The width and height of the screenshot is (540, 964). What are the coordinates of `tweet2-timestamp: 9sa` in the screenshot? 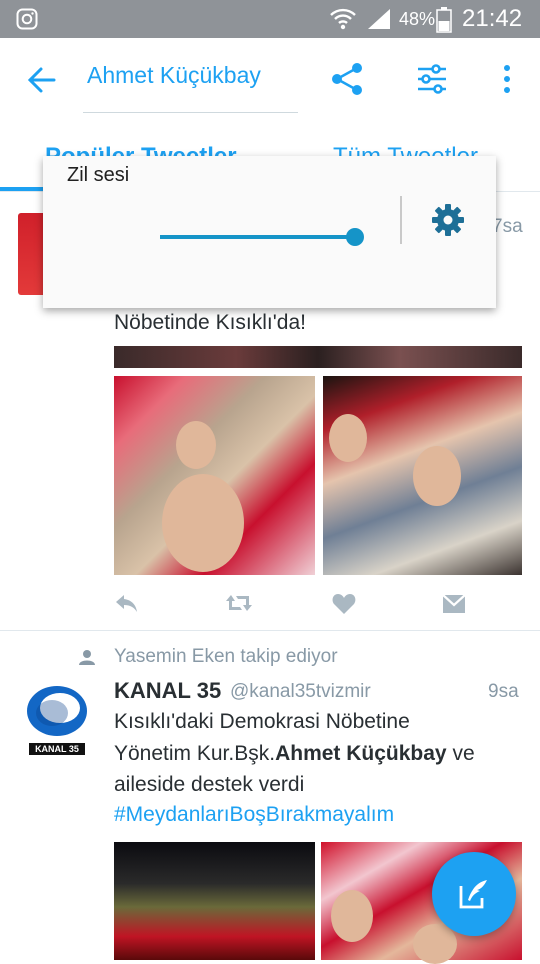 It's located at (503, 691).